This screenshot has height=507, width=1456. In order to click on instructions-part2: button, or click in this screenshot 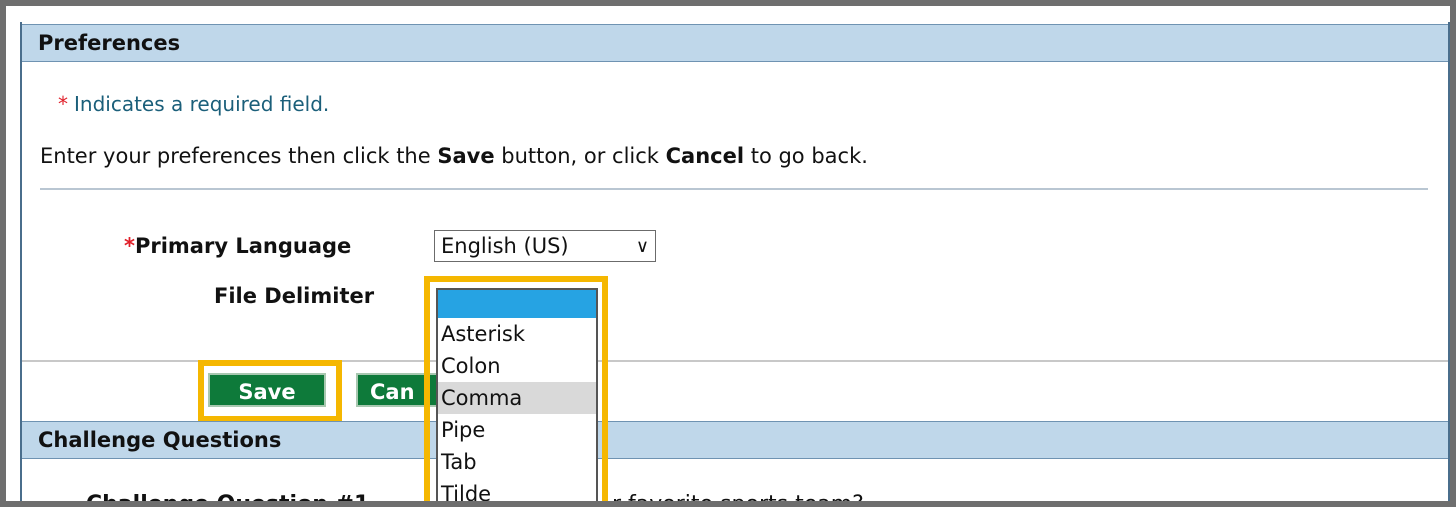, I will do `click(580, 156)`.